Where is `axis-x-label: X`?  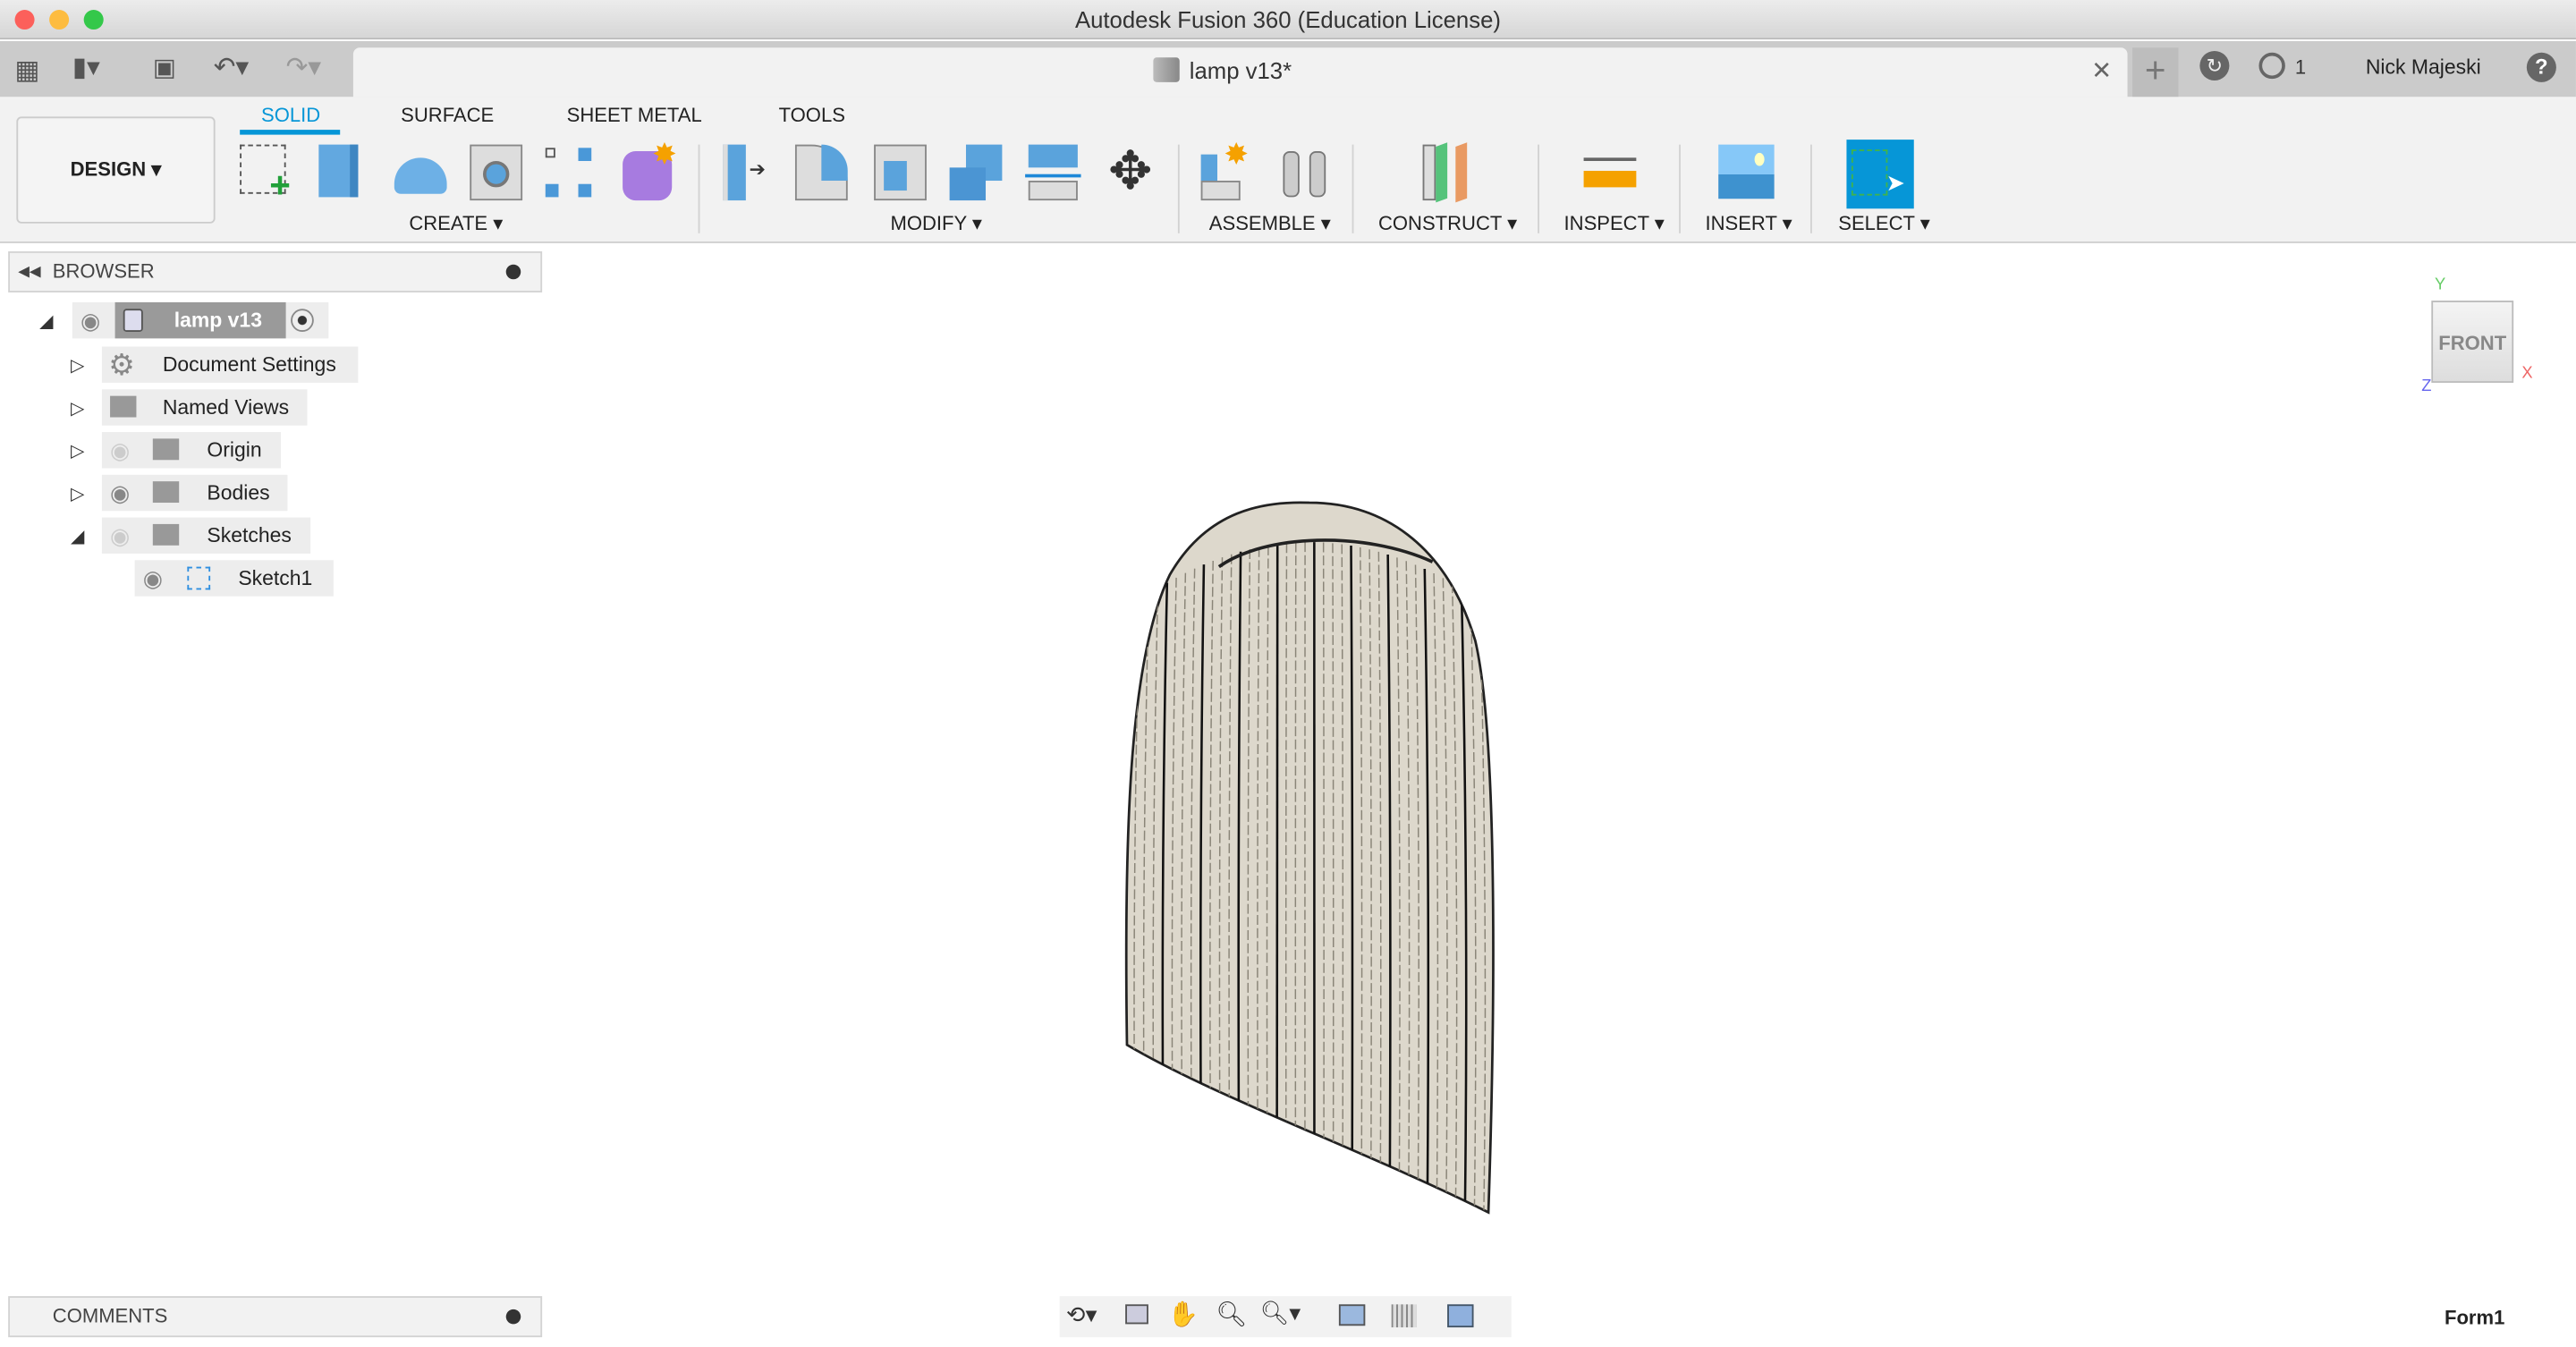 axis-x-label: X is located at coordinates (2527, 373).